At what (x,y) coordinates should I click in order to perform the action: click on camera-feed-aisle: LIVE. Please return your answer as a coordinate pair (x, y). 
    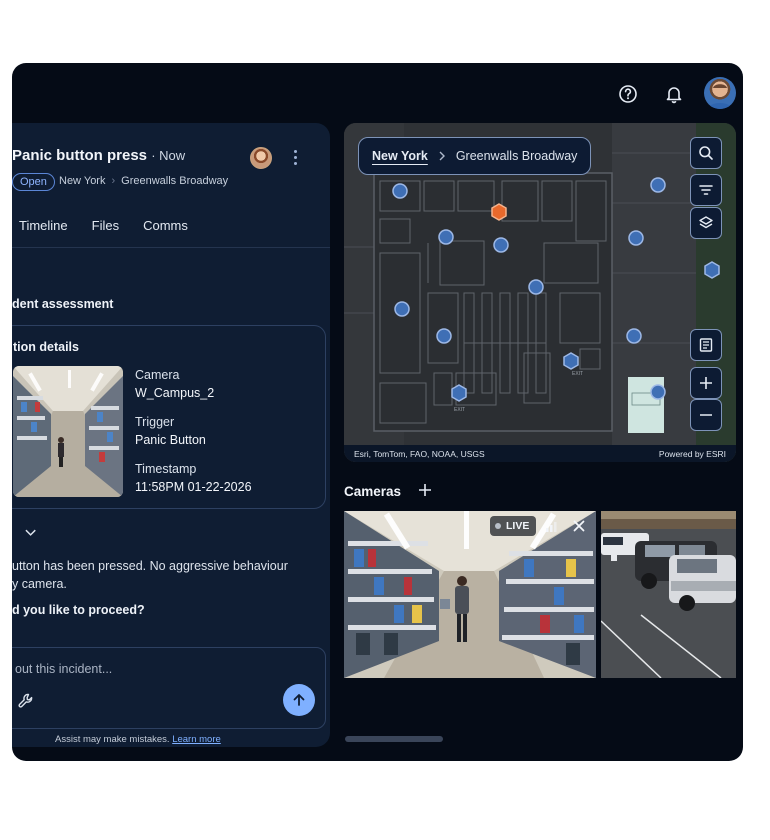
    Looking at the image, I should click on (470, 594).